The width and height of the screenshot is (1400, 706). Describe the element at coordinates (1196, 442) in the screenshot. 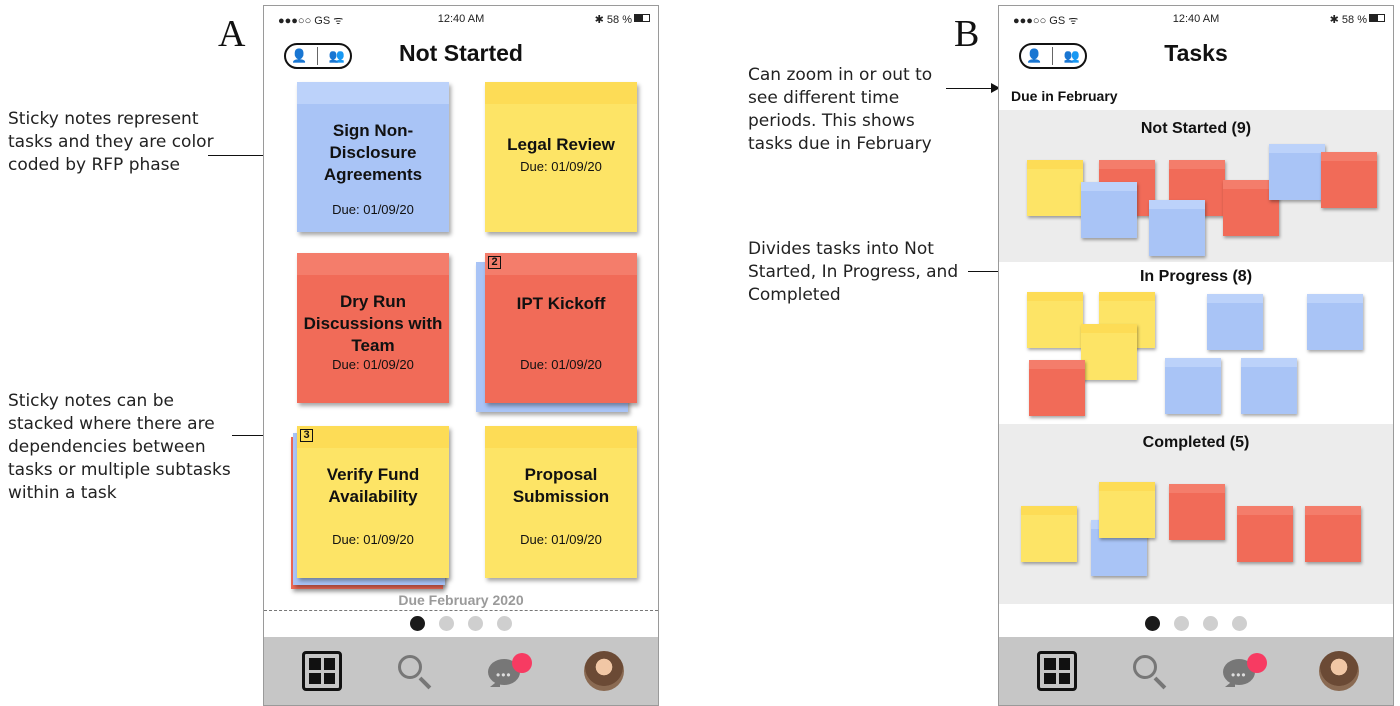

I see `section-title: Completed (5)` at that location.